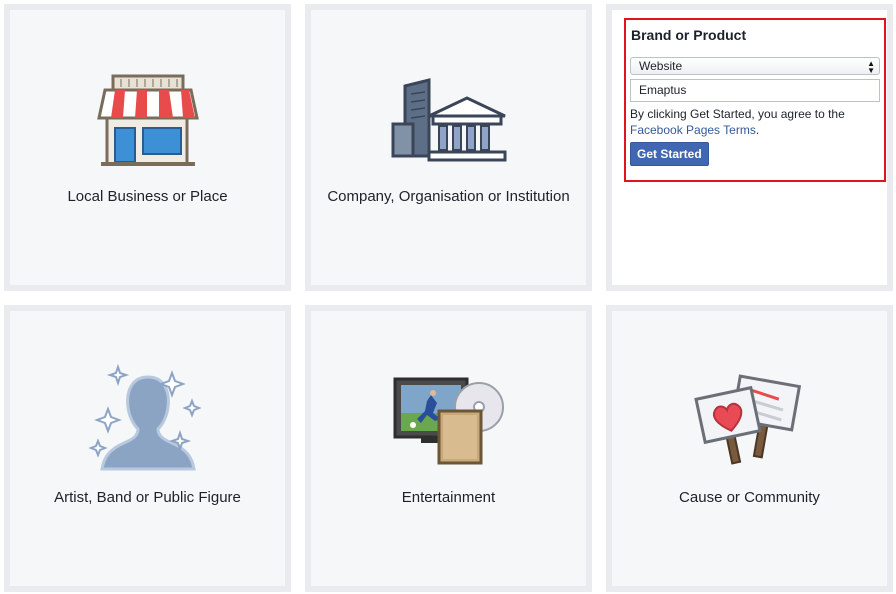  I want to click on protest-signs-icon, so click(749, 421).